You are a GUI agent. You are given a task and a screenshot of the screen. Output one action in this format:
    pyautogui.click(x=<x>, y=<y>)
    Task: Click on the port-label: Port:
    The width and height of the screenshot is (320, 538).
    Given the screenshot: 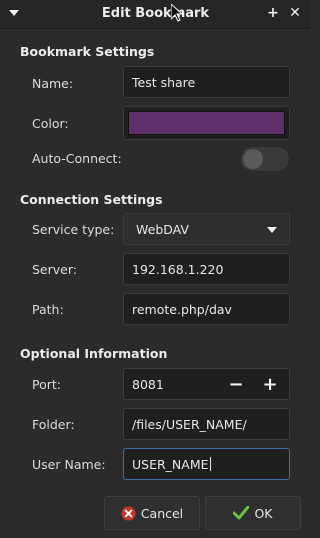 What is the action you would take?
    pyautogui.click(x=46, y=384)
    